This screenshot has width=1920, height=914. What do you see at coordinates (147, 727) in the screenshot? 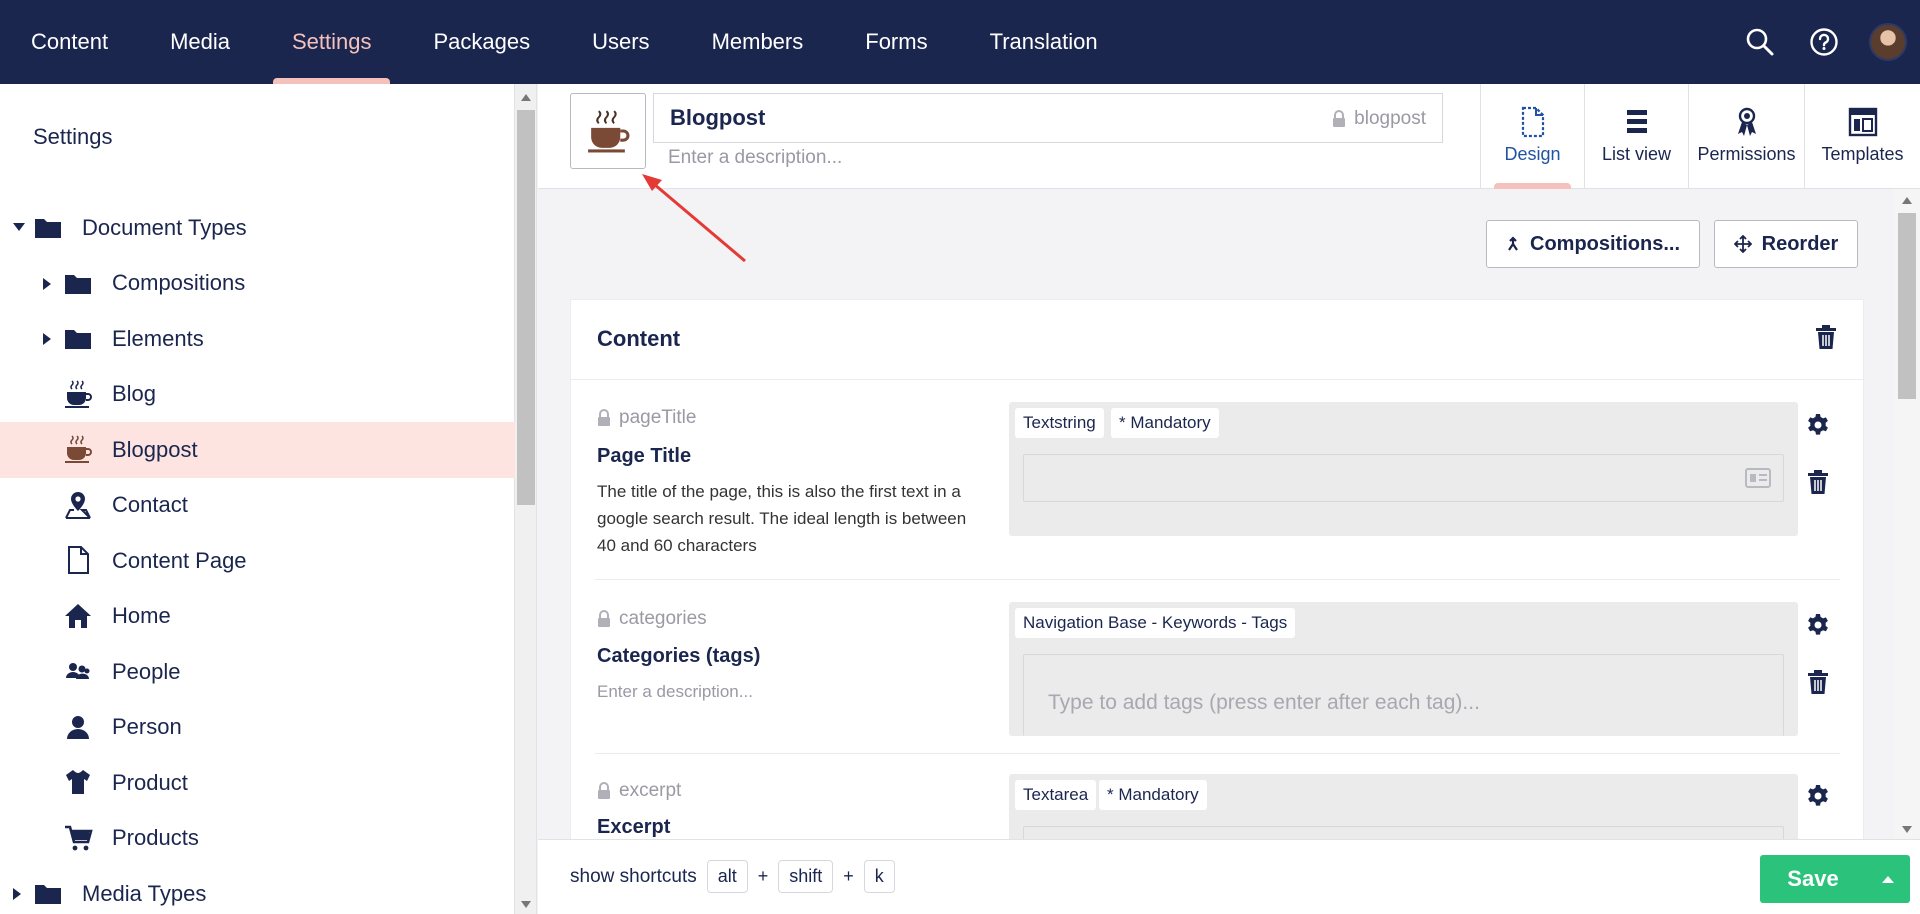
I see `tree-item-label: Person` at bounding box center [147, 727].